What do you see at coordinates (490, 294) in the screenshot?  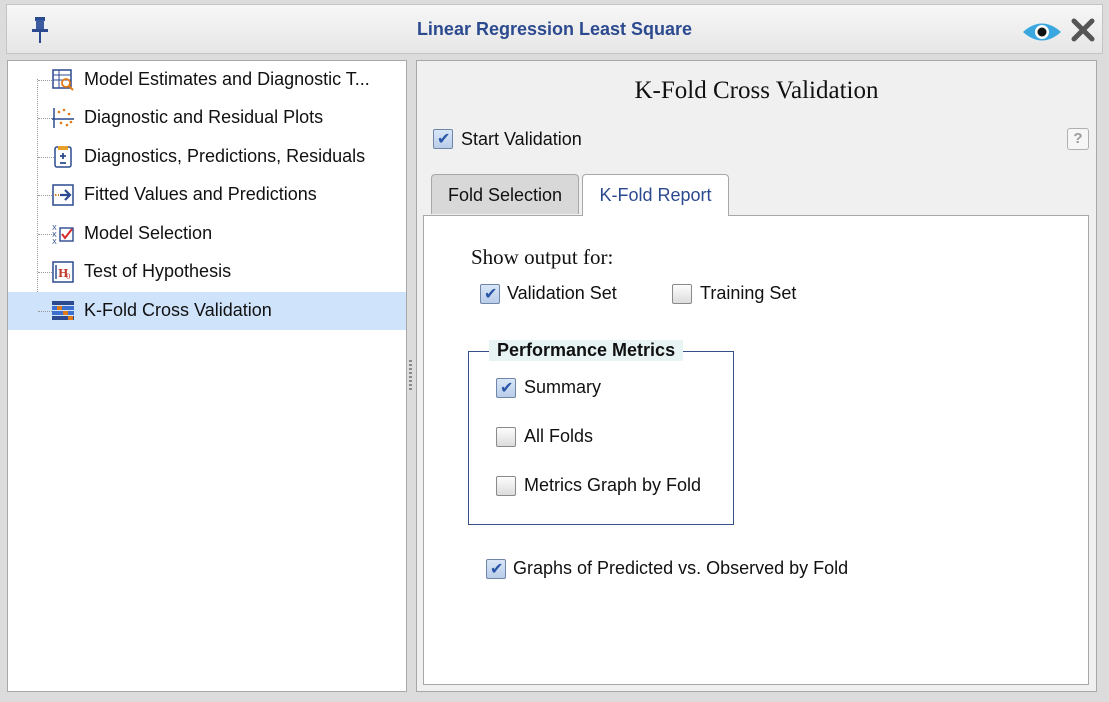 I see `validation-set-checkbox` at bounding box center [490, 294].